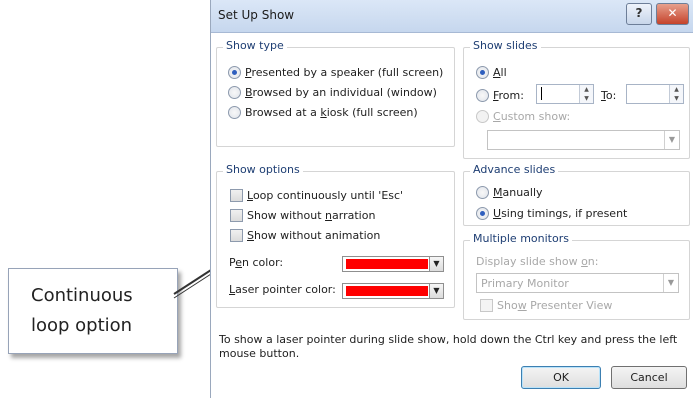 This screenshot has height=398, width=693. Describe the element at coordinates (676, 94) in the screenshot. I see `to-spinner: ▲ ▼` at that location.